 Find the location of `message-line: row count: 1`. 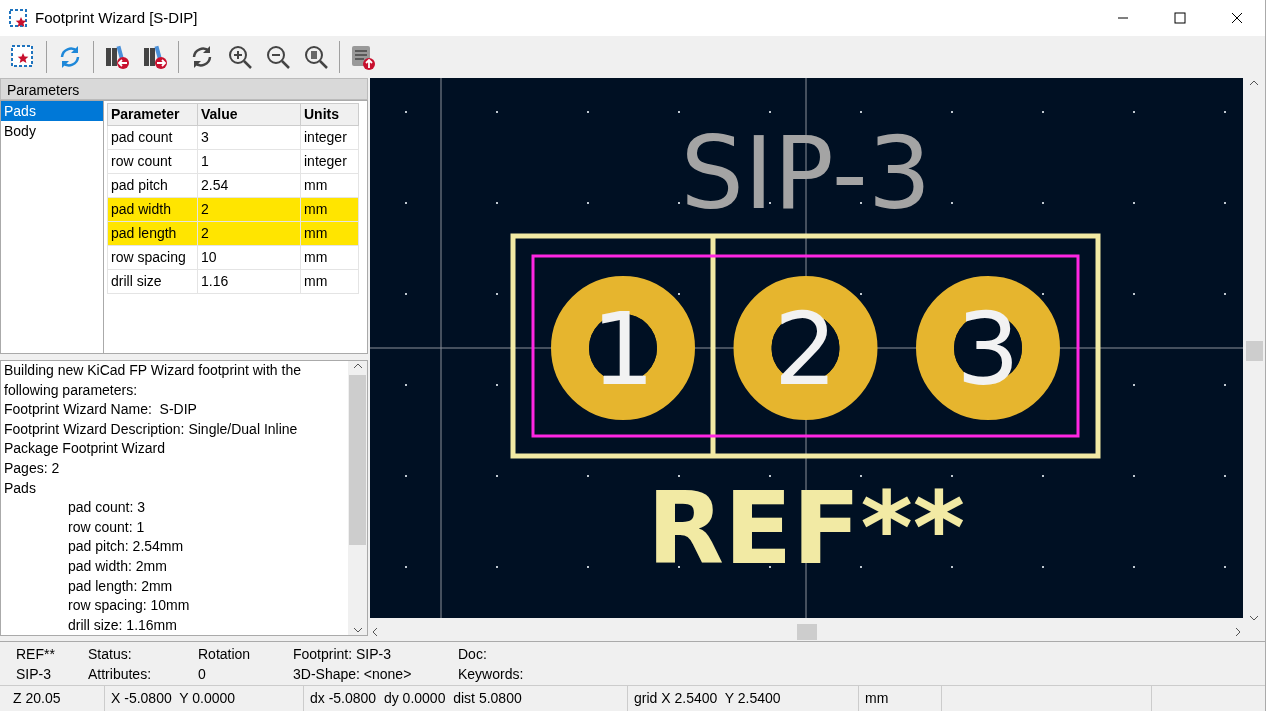

message-line: row count: 1 is located at coordinates (106, 527).